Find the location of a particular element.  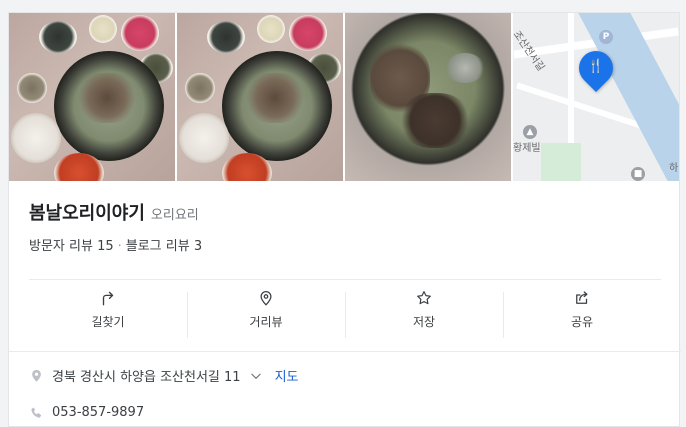

title-row: 봄날오리이야기 오리요리 is located at coordinates (114, 212).